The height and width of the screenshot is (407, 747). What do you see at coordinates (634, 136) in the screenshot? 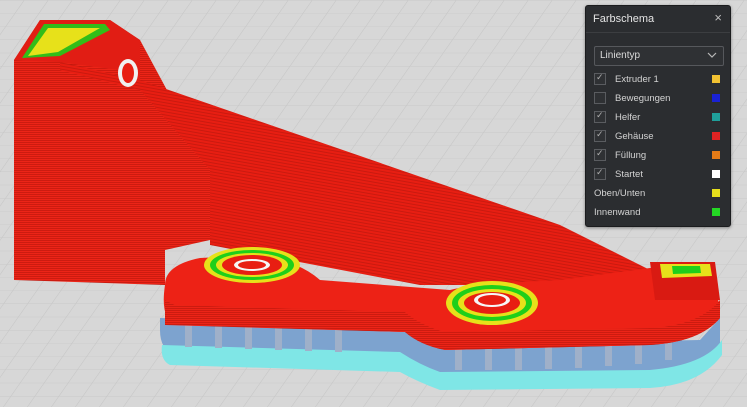
I see `legend-label: Gehäuse` at bounding box center [634, 136].